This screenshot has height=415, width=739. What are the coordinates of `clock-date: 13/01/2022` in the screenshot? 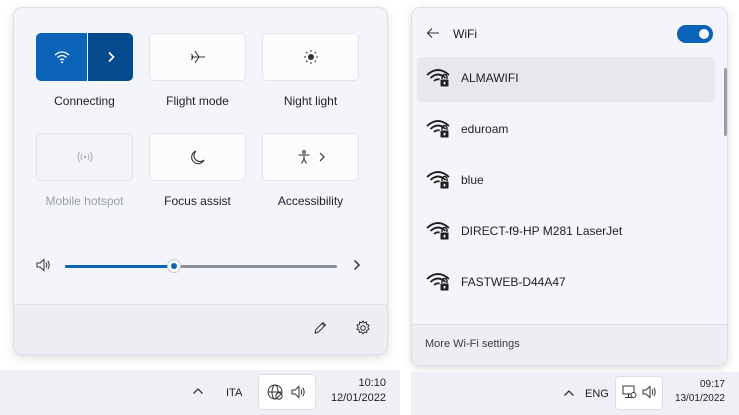 It's located at (699, 398).